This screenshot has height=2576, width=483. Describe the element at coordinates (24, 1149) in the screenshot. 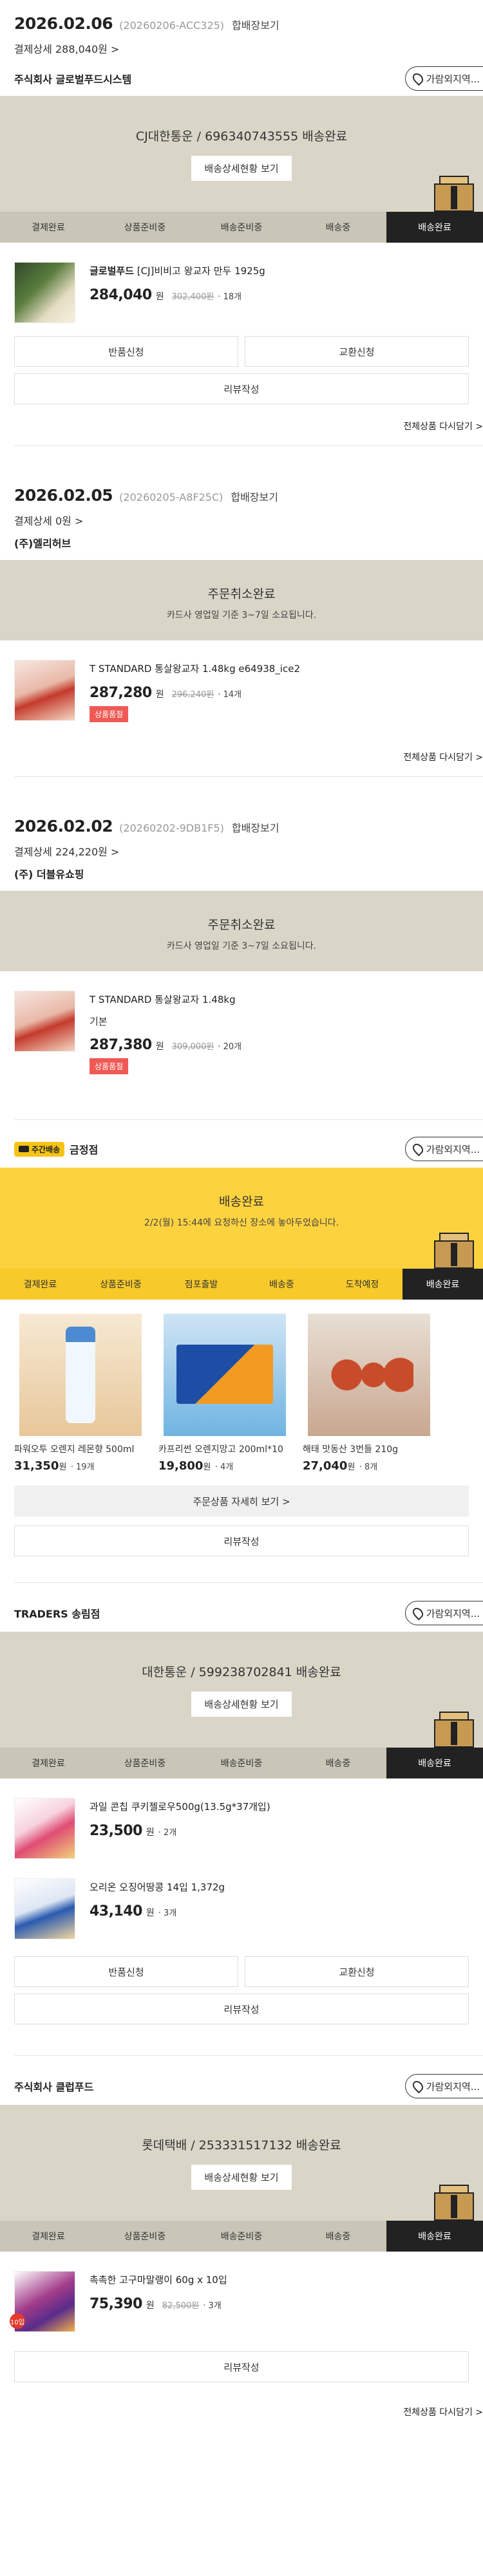

I see `truck-icon` at that location.